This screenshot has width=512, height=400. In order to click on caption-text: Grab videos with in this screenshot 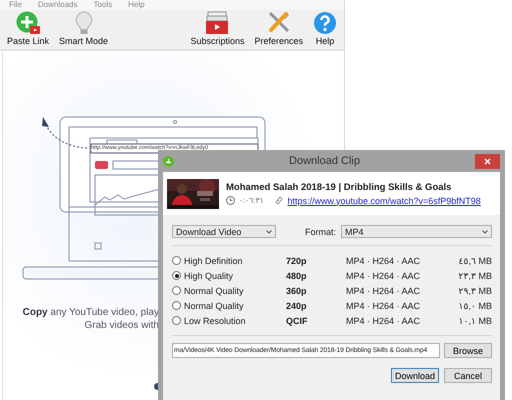, I will do `click(121, 325)`.